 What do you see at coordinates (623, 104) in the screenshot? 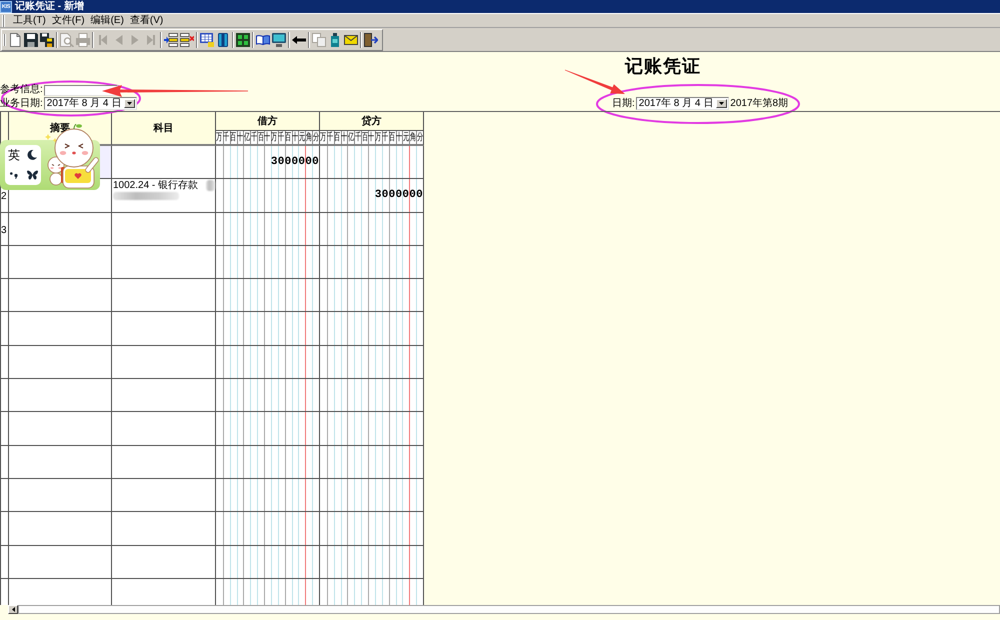
I see `field-label: 日期:` at bounding box center [623, 104].